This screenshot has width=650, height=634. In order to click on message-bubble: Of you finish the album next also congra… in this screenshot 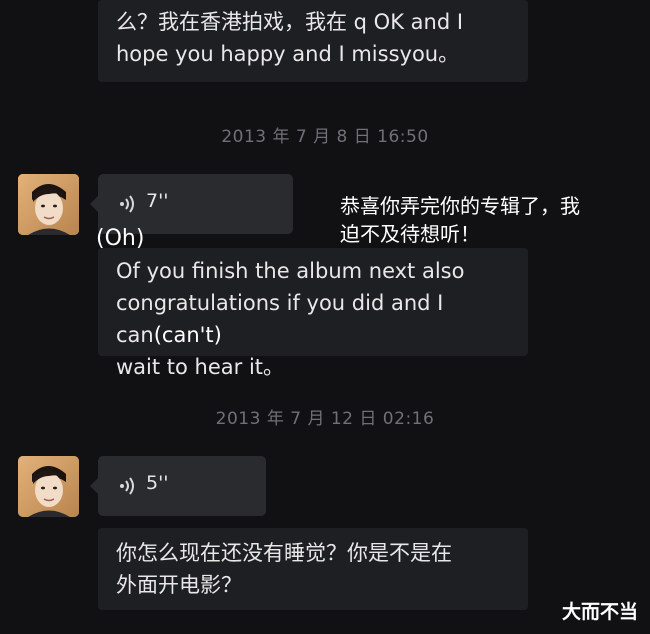, I will do `click(313, 313)`.